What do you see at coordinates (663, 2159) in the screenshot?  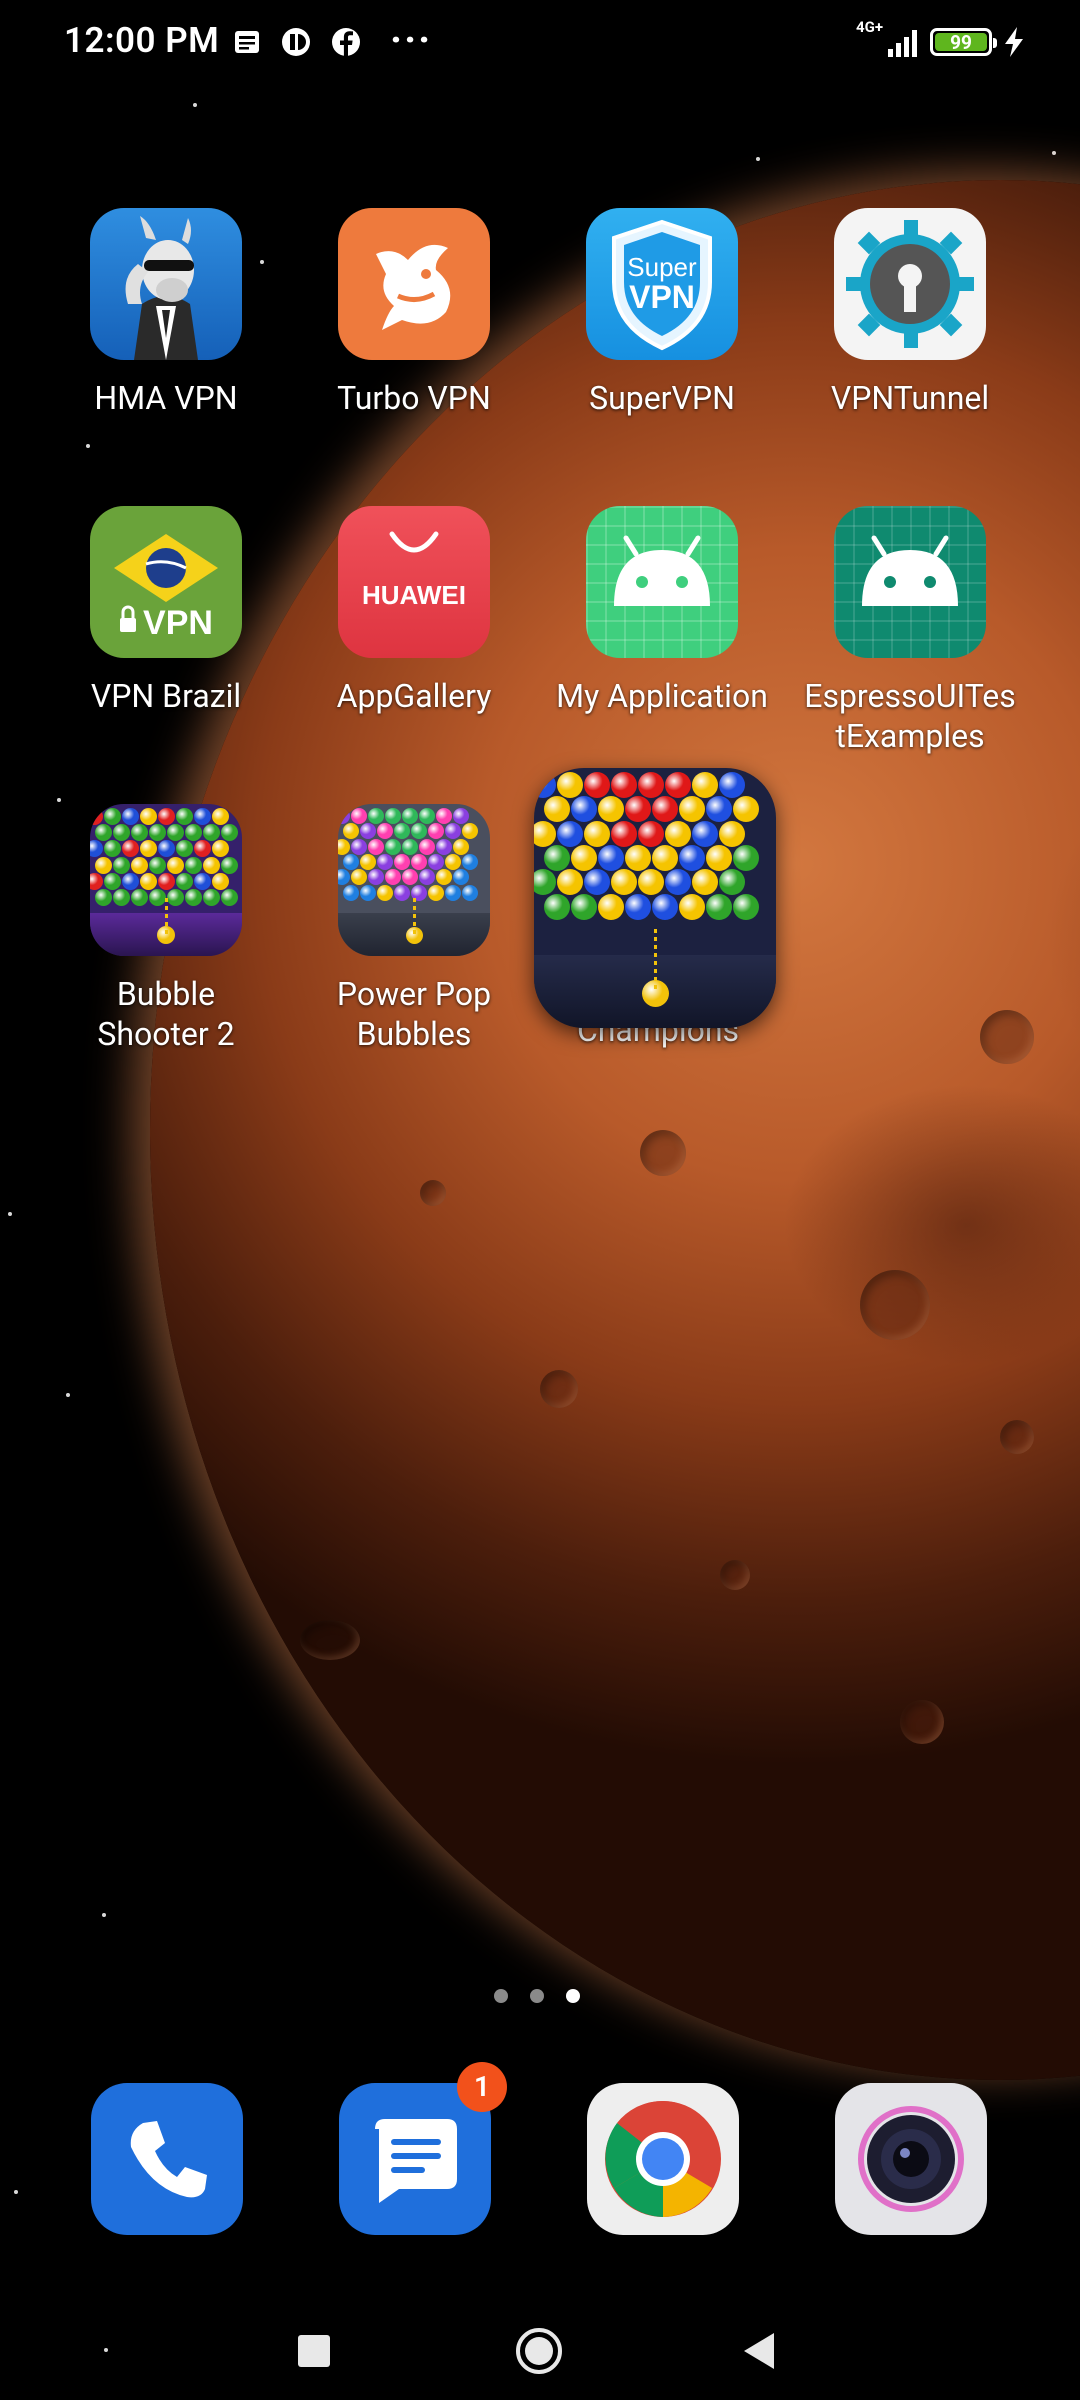 I see `chrome-icon` at bounding box center [663, 2159].